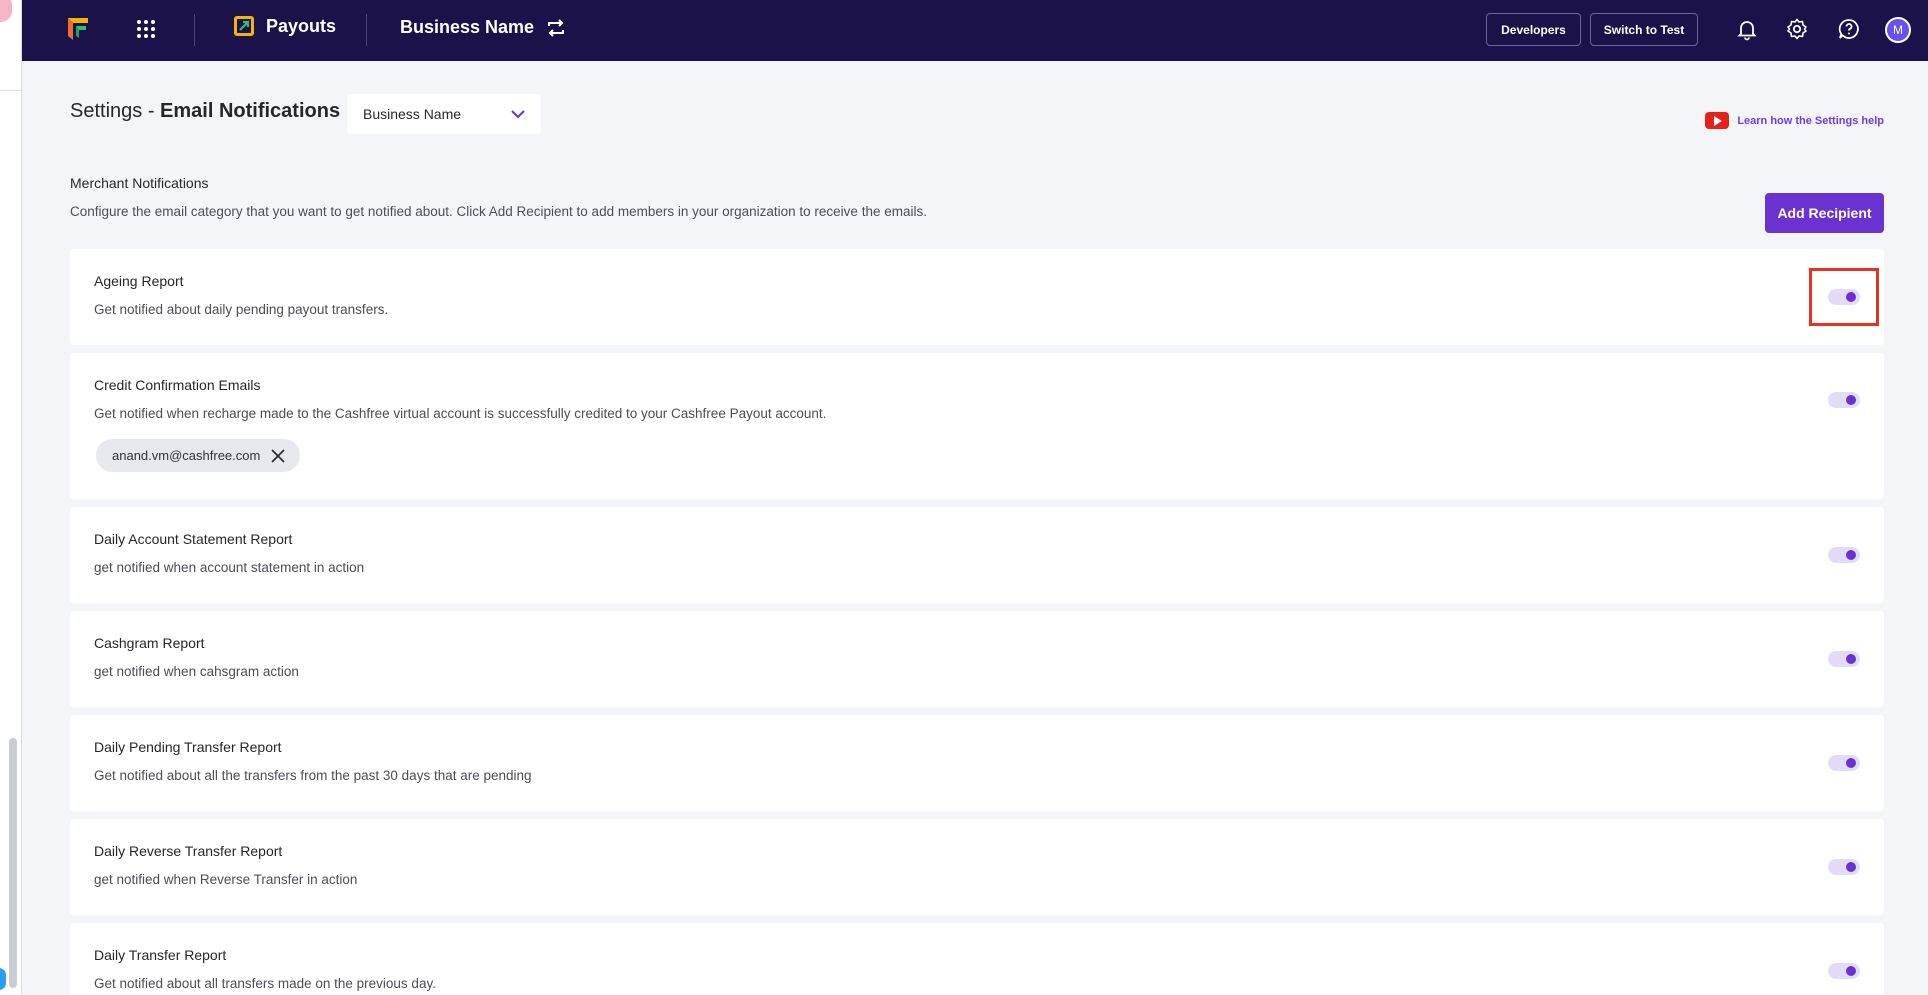 The width and height of the screenshot is (1928, 995). Describe the element at coordinates (146, 29) in the screenshot. I see `app-grid-icon` at that location.